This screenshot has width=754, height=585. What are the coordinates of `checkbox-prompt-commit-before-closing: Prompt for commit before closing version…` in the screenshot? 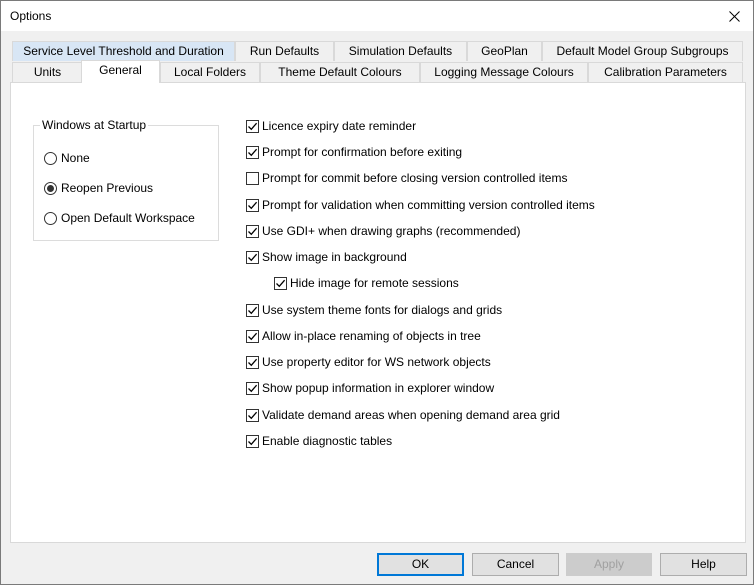 It's located at (406, 178).